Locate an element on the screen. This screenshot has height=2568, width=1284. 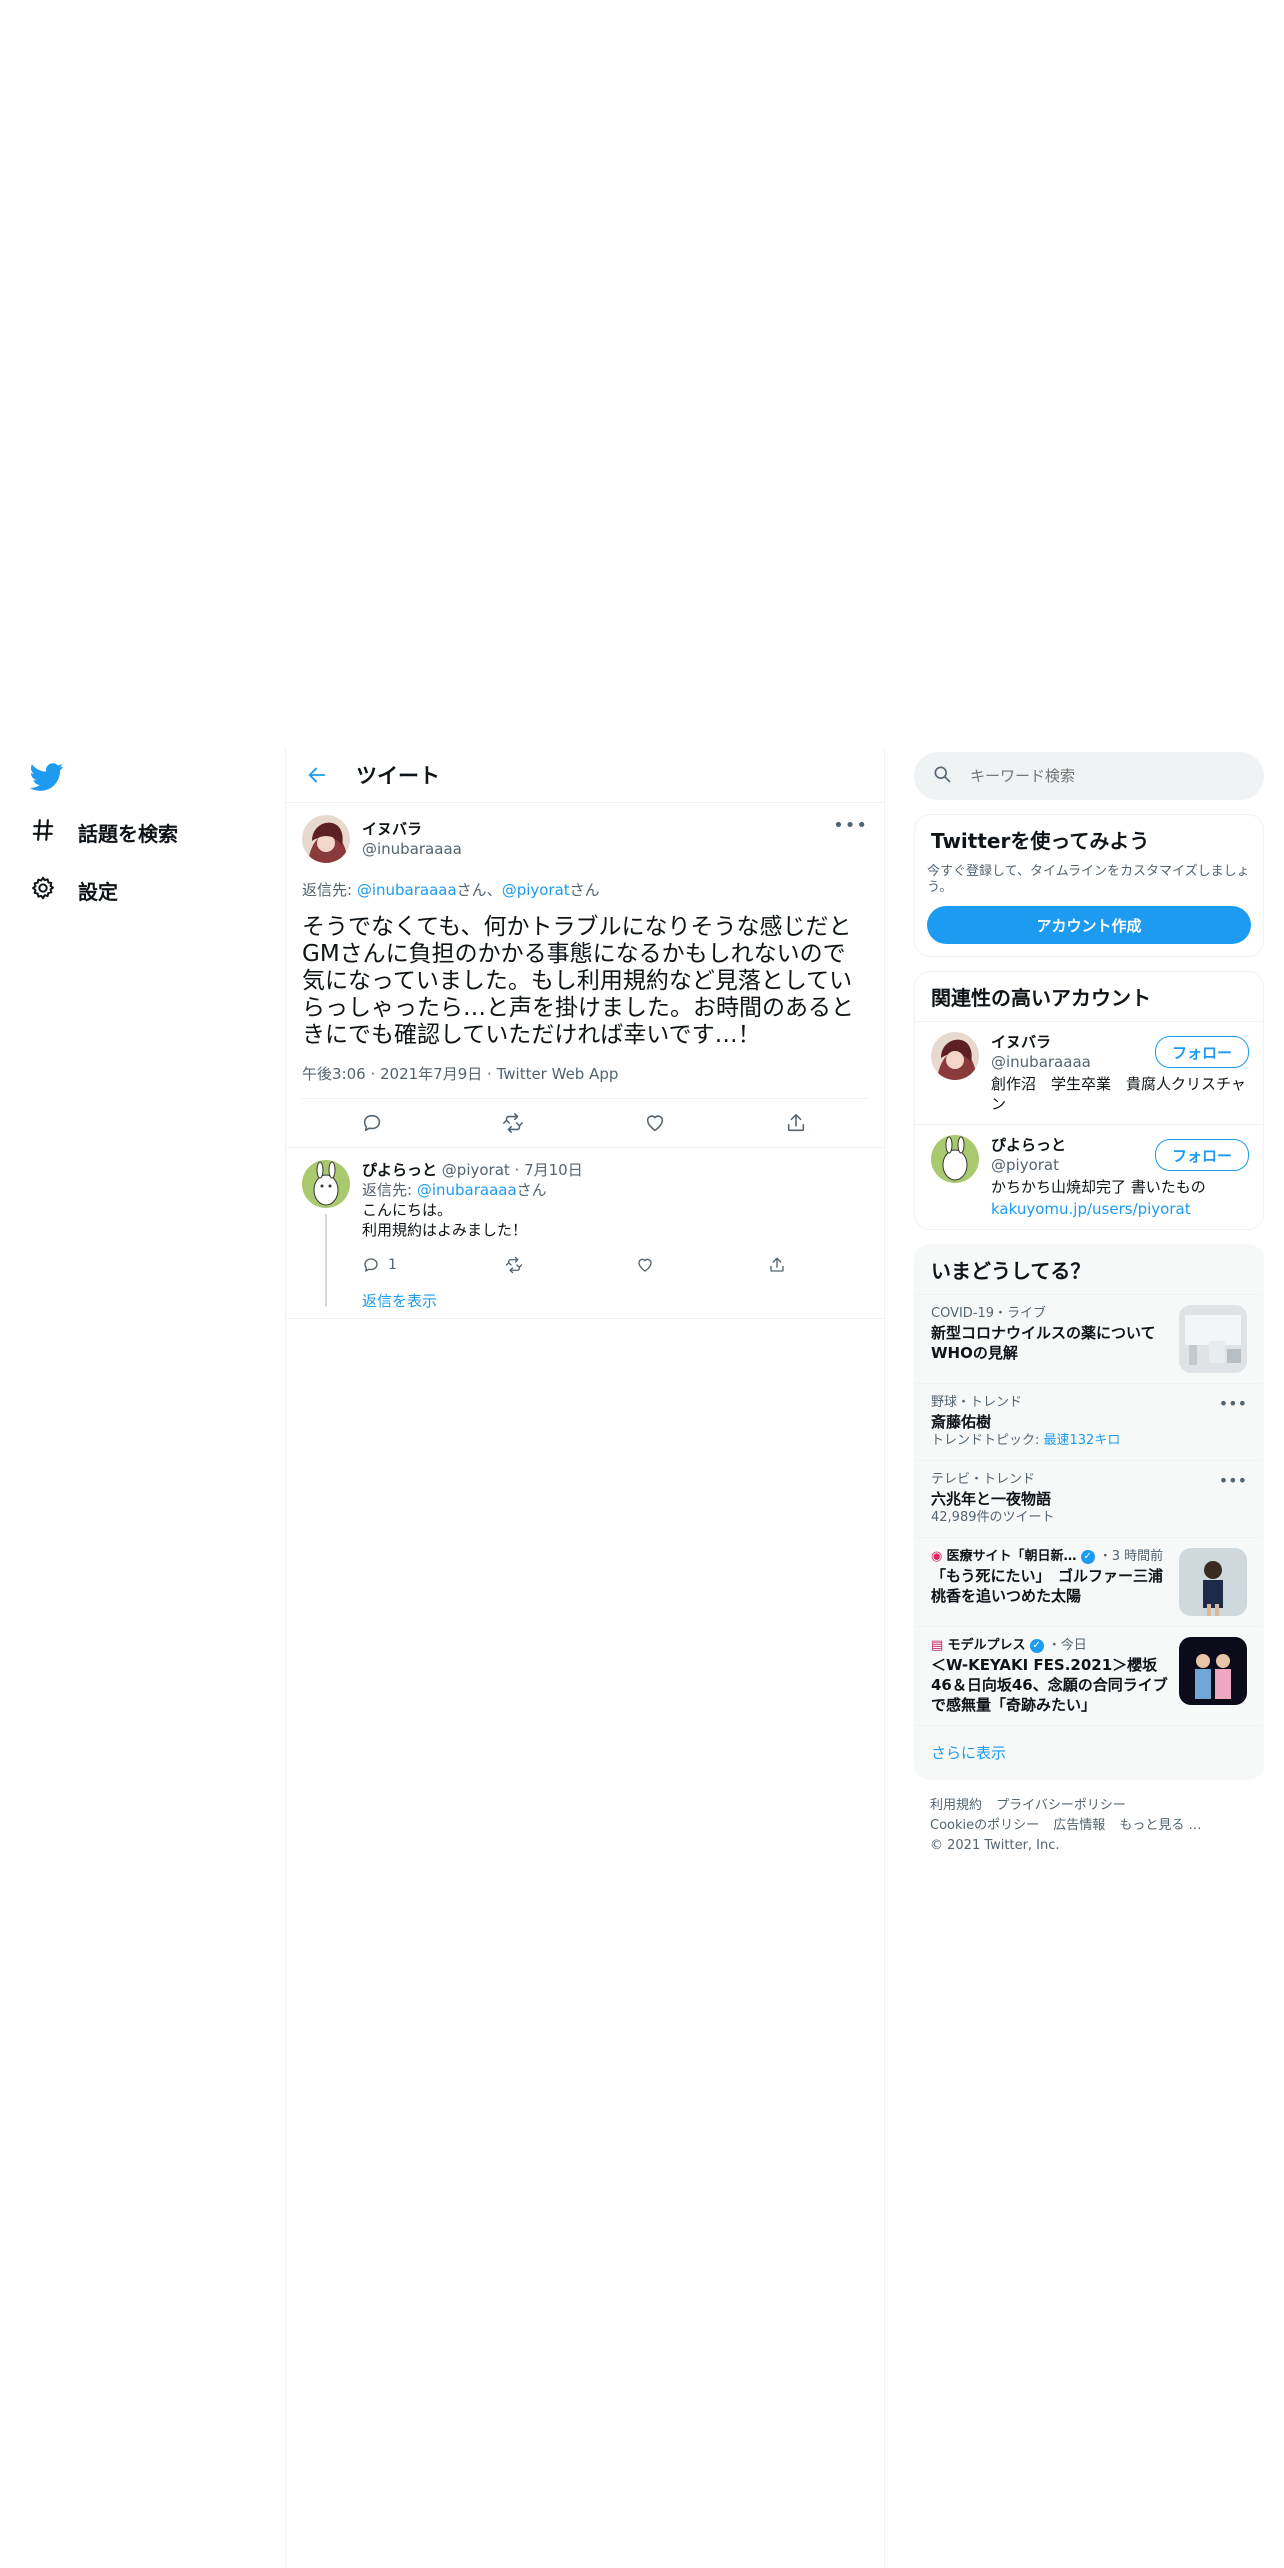
footer-link-terms: 利用規約 is located at coordinates (956, 1805).